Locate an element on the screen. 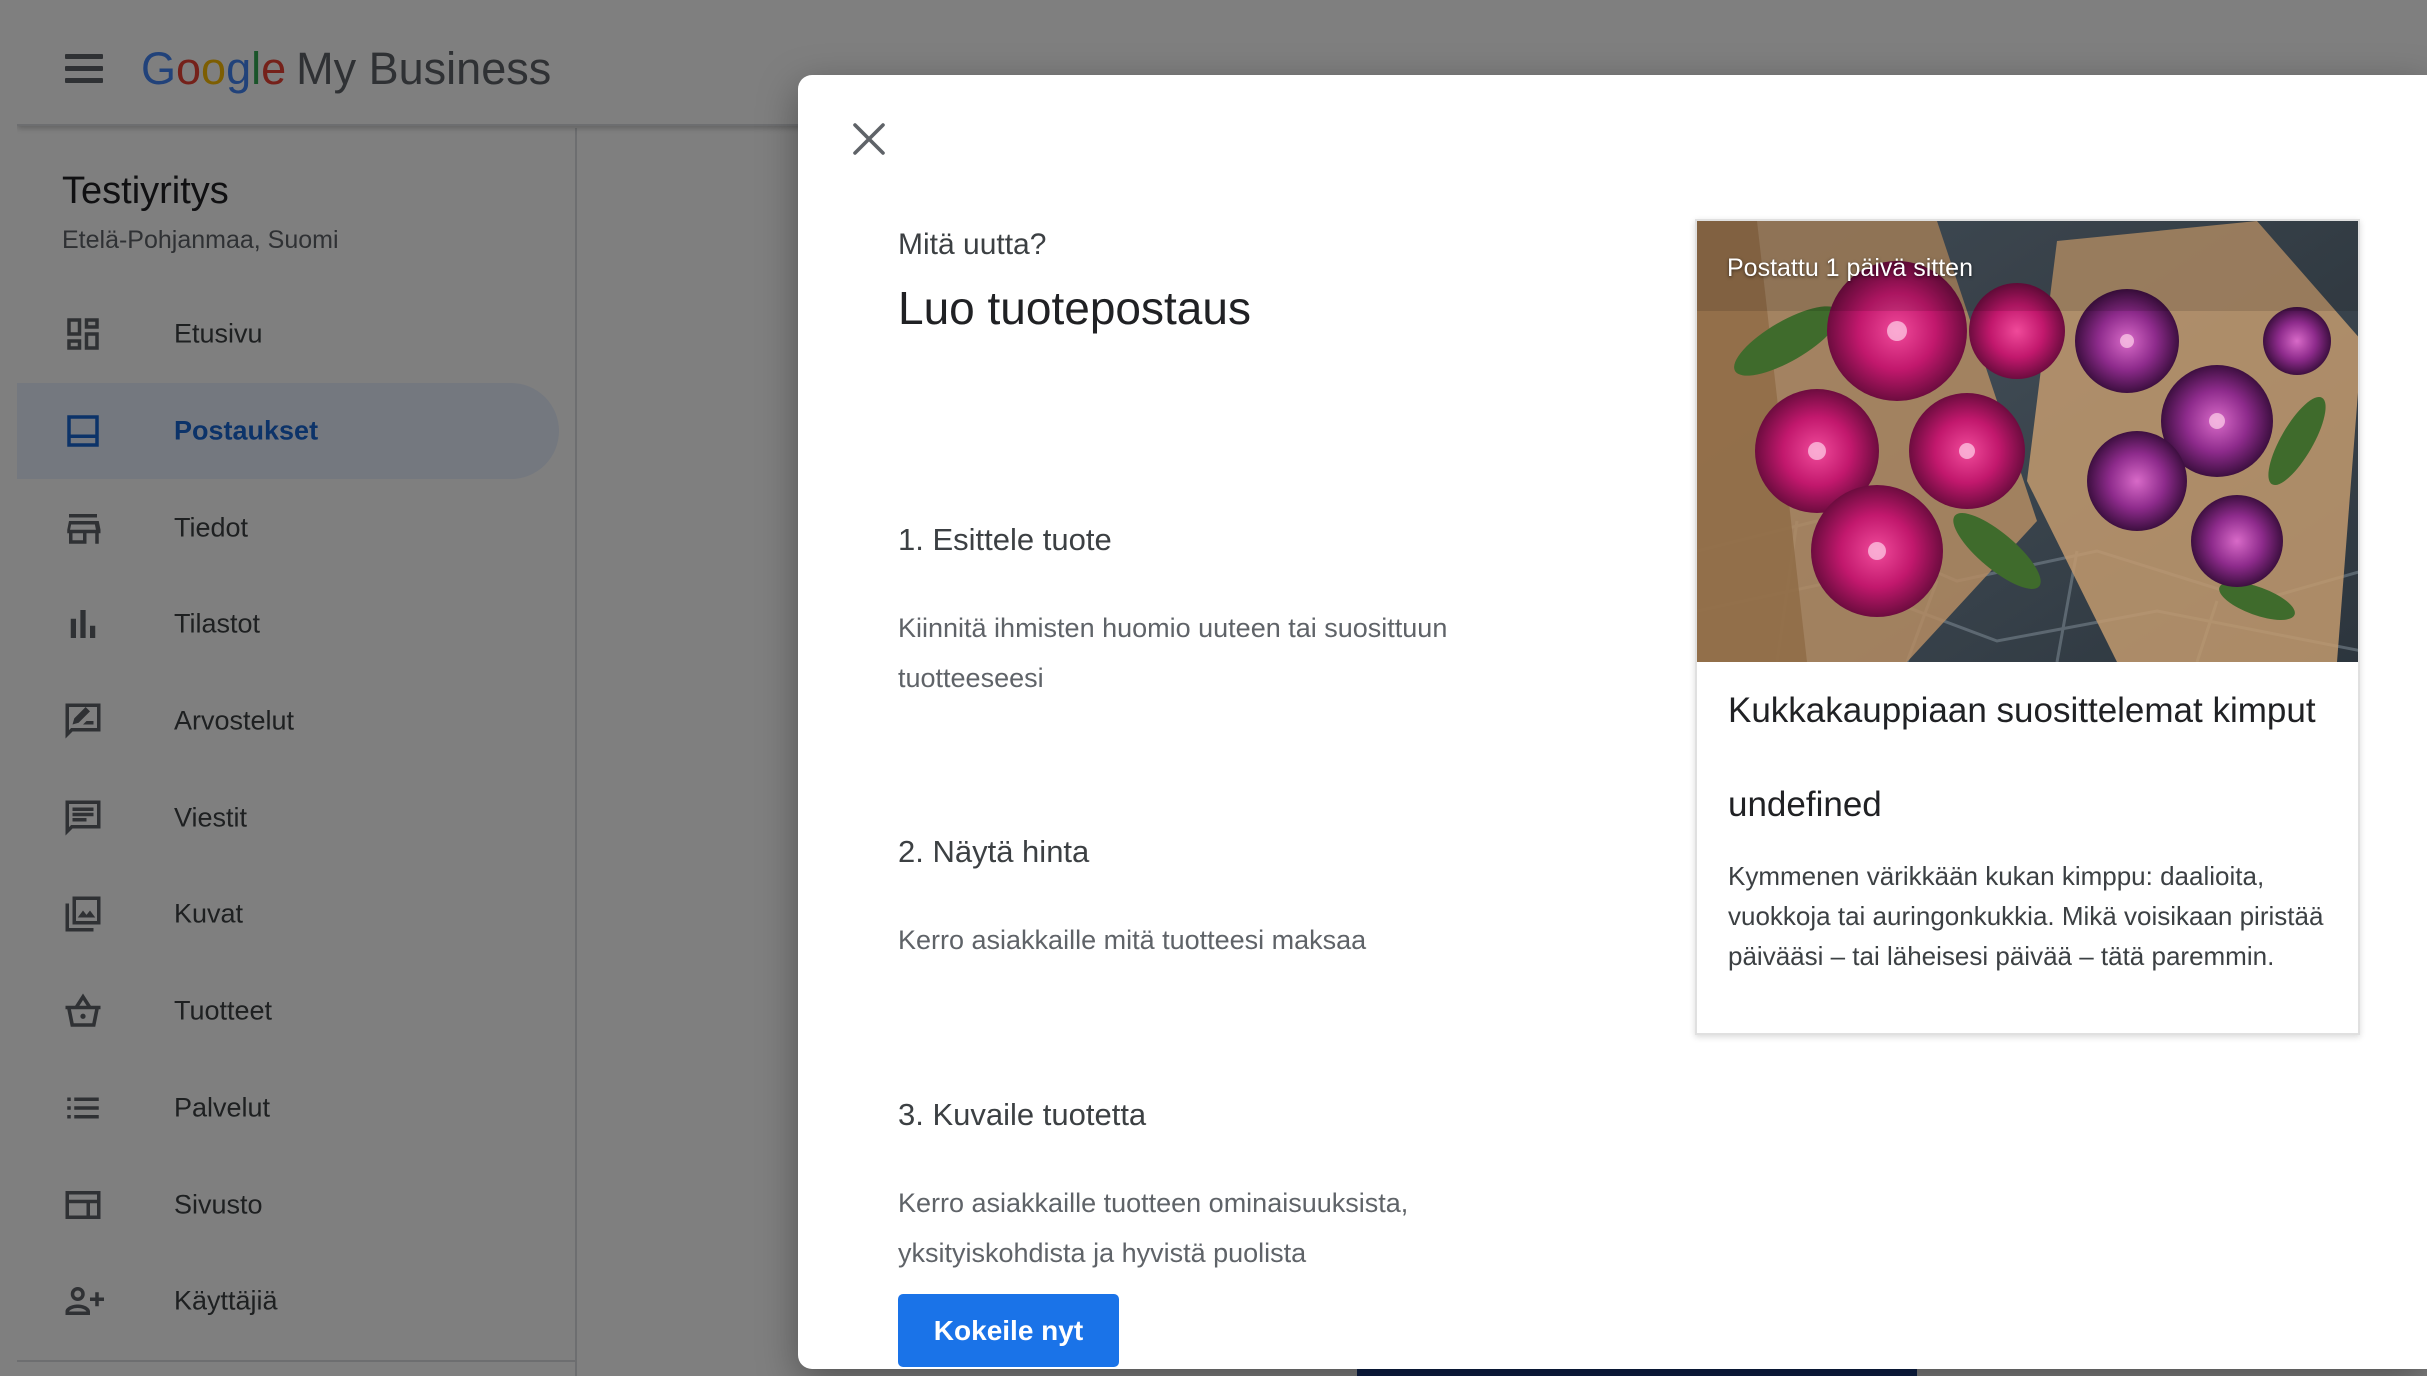 The height and width of the screenshot is (1376, 2427). posted-time-label: Postattu 1 päivä sitten is located at coordinates (1850, 268).